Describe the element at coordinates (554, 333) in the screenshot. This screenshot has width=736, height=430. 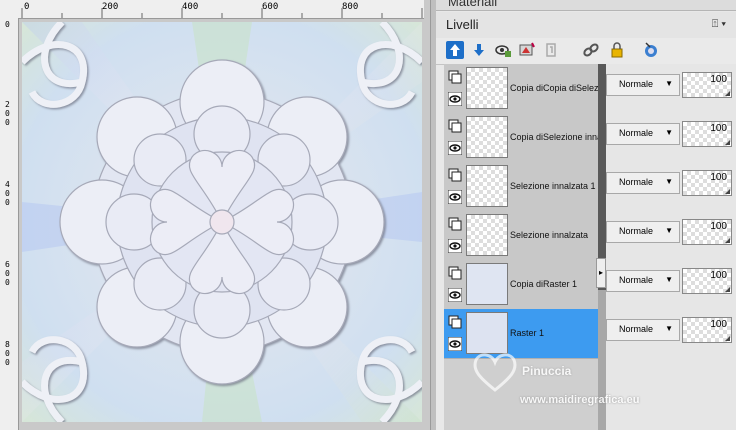
I see `layer-name: Raster 1` at that location.